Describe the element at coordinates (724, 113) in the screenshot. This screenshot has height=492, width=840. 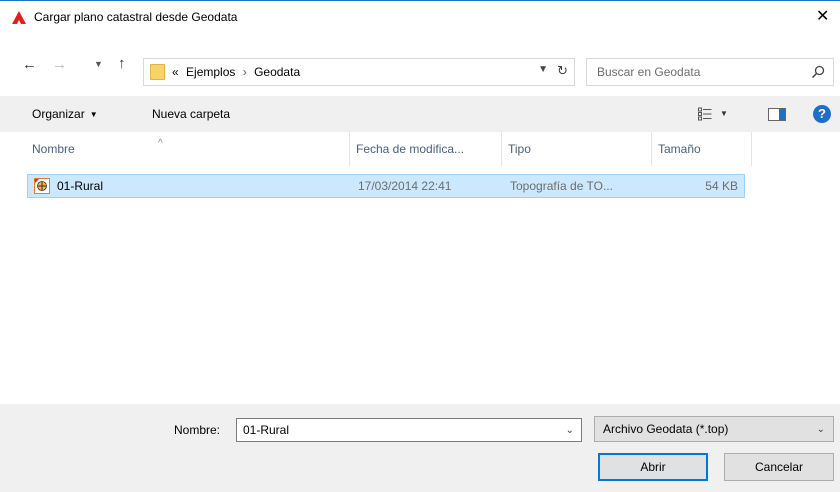
I see `view-dropdown-icon: ▼` at that location.